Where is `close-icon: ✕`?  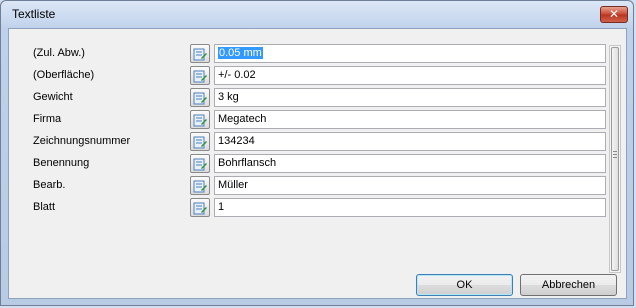
close-icon: ✕ is located at coordinates (614, 14).